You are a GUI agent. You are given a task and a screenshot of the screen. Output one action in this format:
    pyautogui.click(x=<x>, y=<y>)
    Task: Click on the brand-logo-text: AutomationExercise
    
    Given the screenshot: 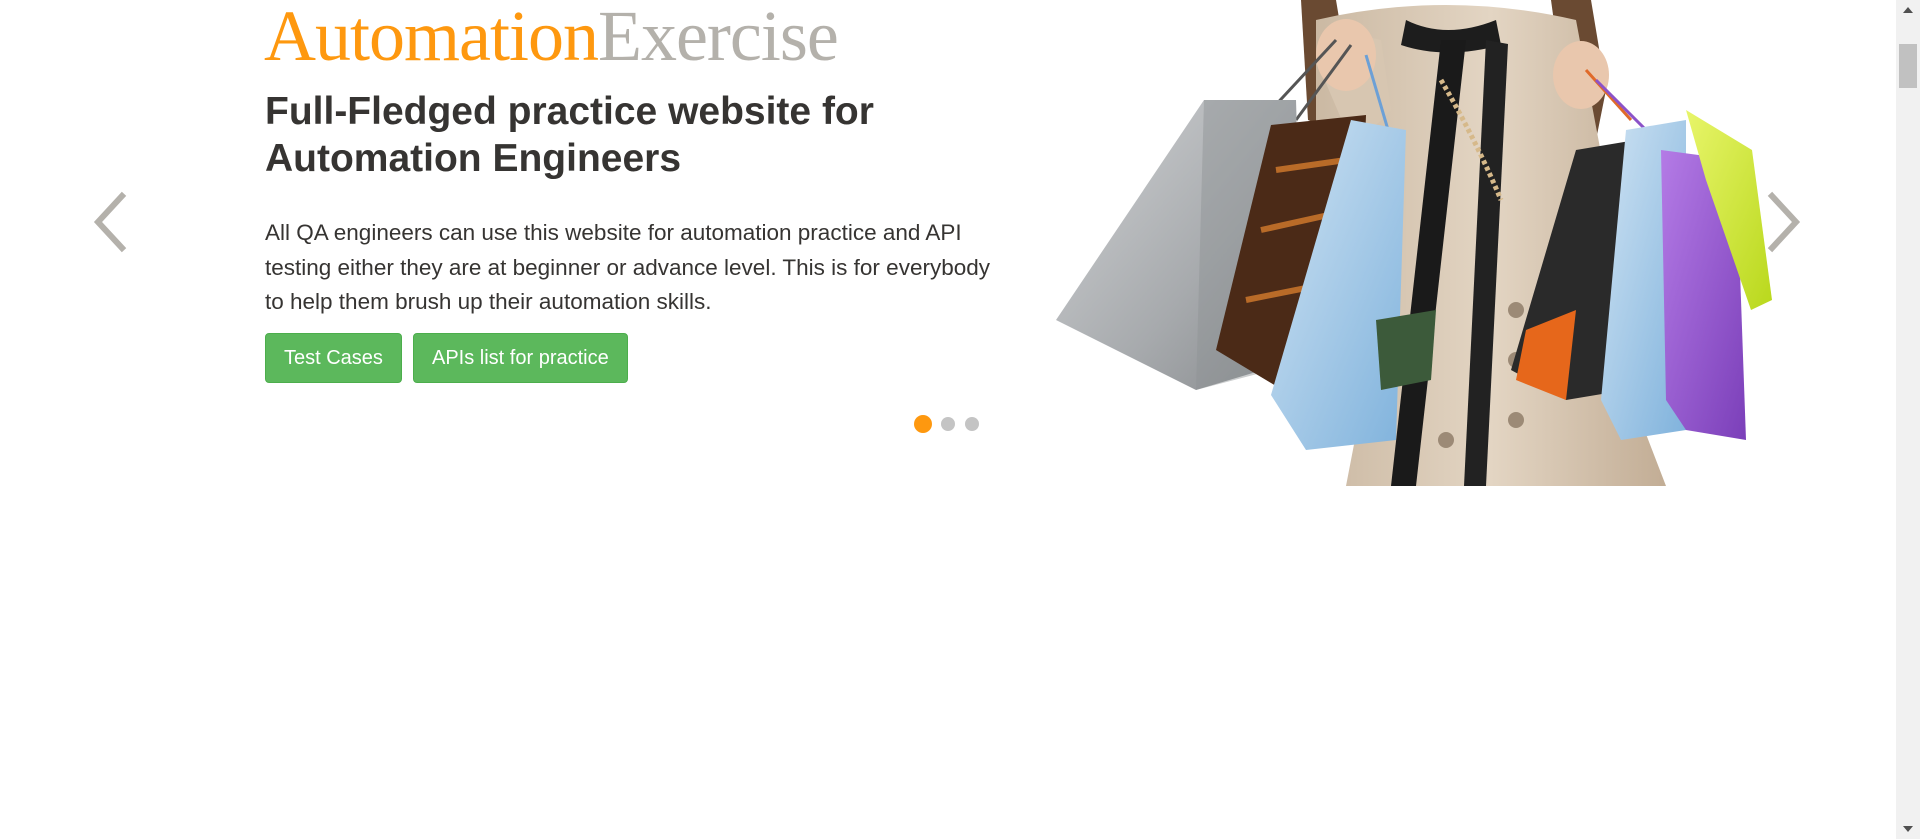 What is the action you would take?
    pyautogui.click(x=551, y=38)
    